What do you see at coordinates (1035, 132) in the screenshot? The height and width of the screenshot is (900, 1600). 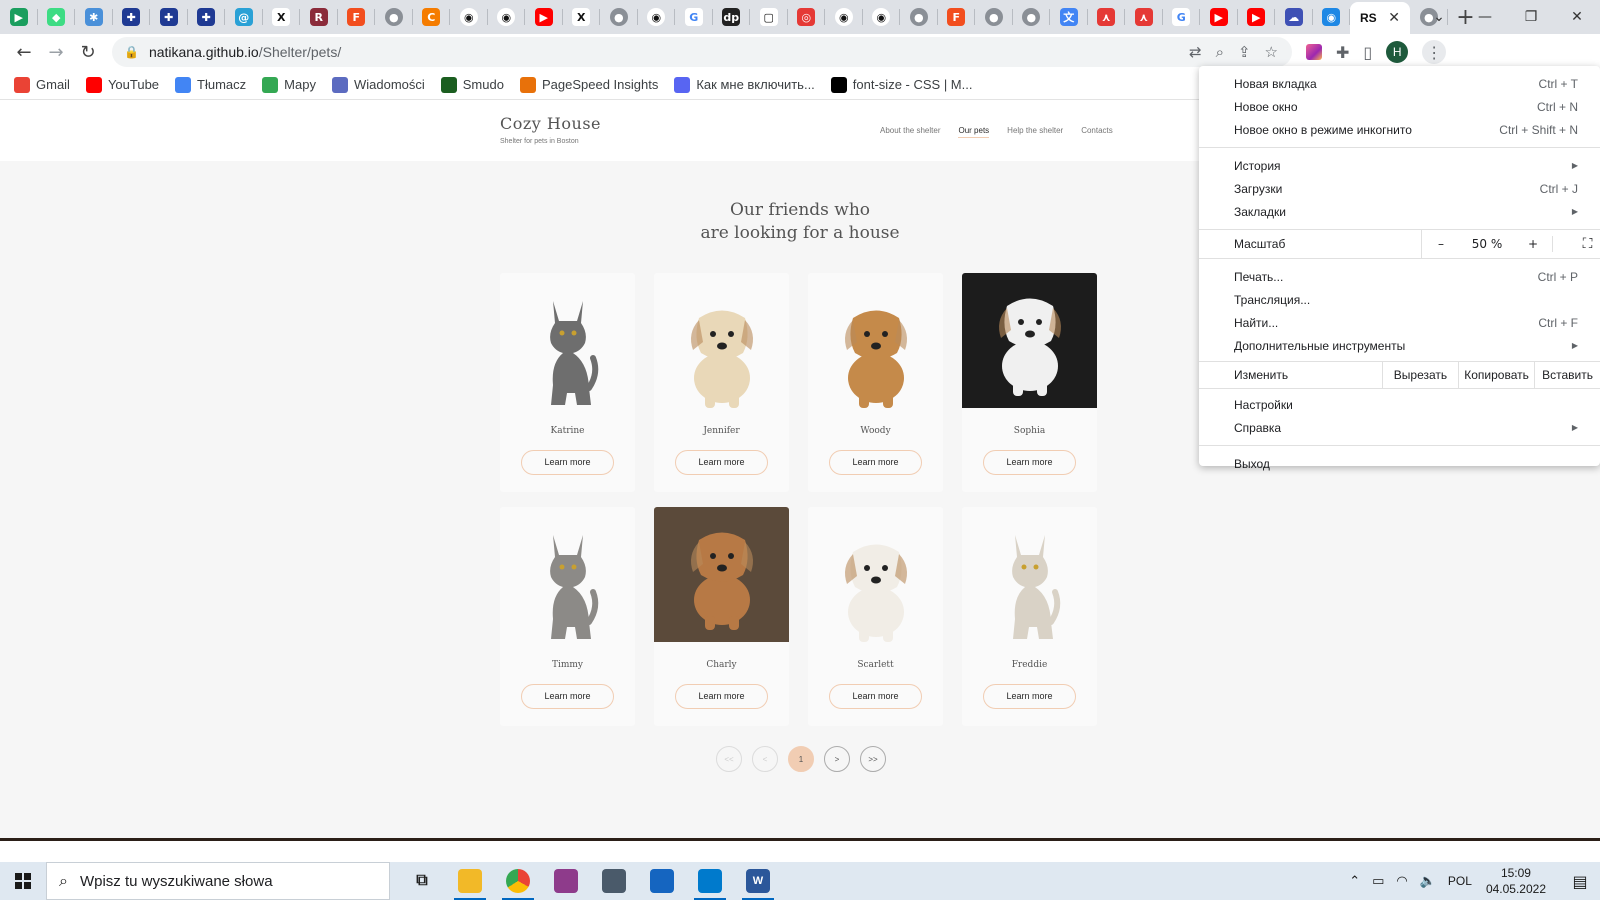 I see `nav-link: Help the shelter` at bounding box center [1035, 132].